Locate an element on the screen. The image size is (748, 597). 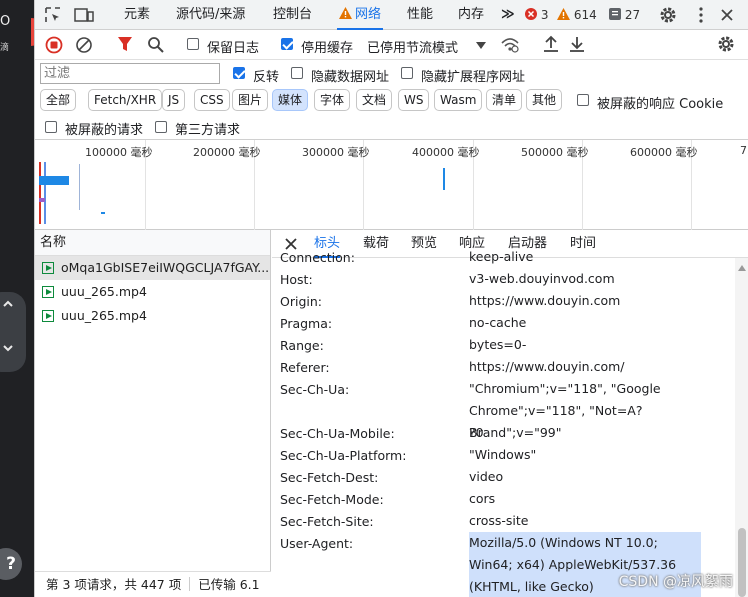
tab-memory: 内存 is located at coordinates (471, 15).